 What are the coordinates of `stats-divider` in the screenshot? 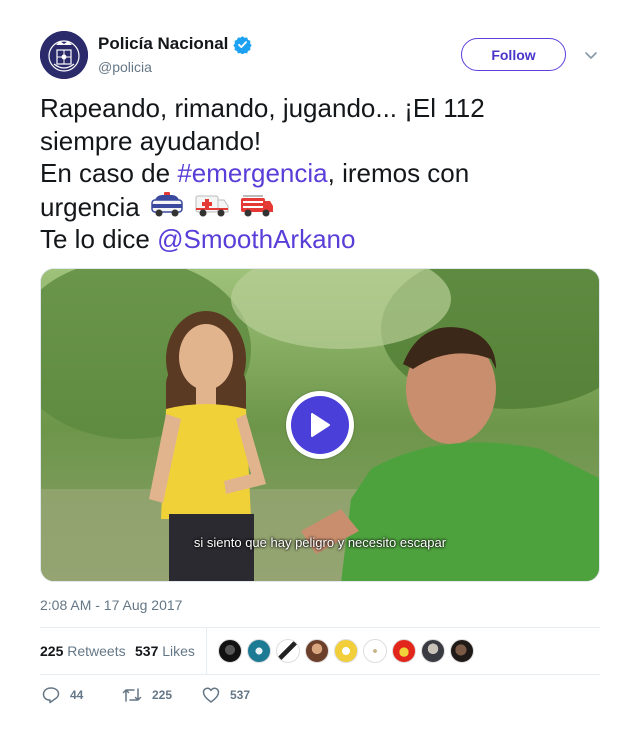 It's located at (206, 651).